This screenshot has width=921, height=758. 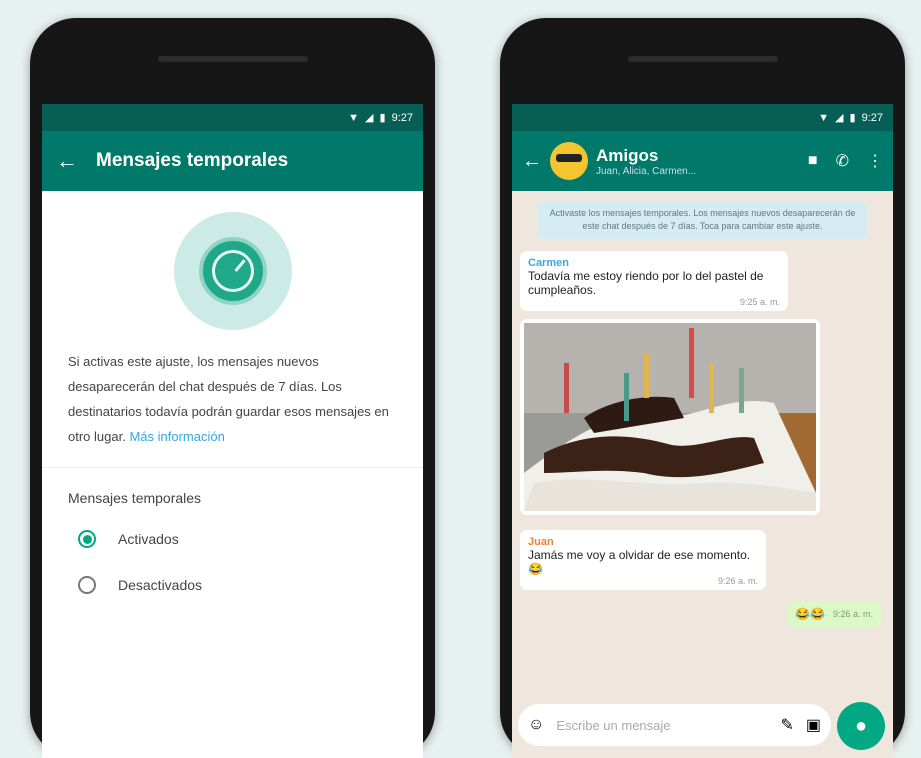 What do you see at coordinates (536, 725) in the screenshot?
I see `emoji-icon: ☺` at bounding box center [536, 725].